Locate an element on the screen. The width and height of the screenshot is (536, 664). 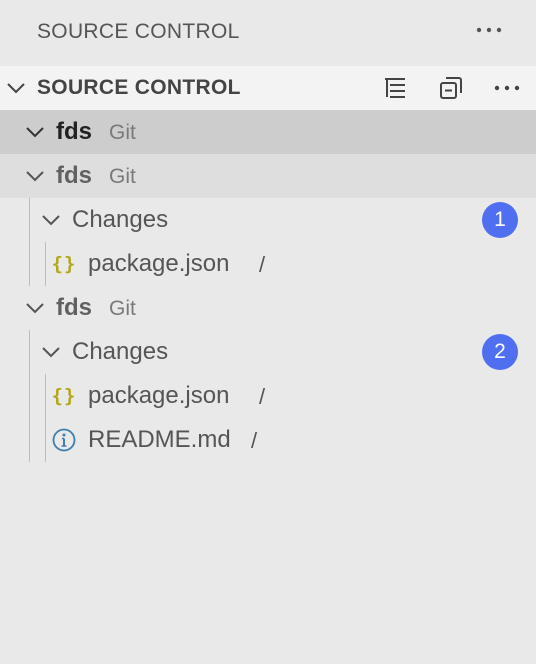
collapse-all-button is located at coordinates (451, 88).